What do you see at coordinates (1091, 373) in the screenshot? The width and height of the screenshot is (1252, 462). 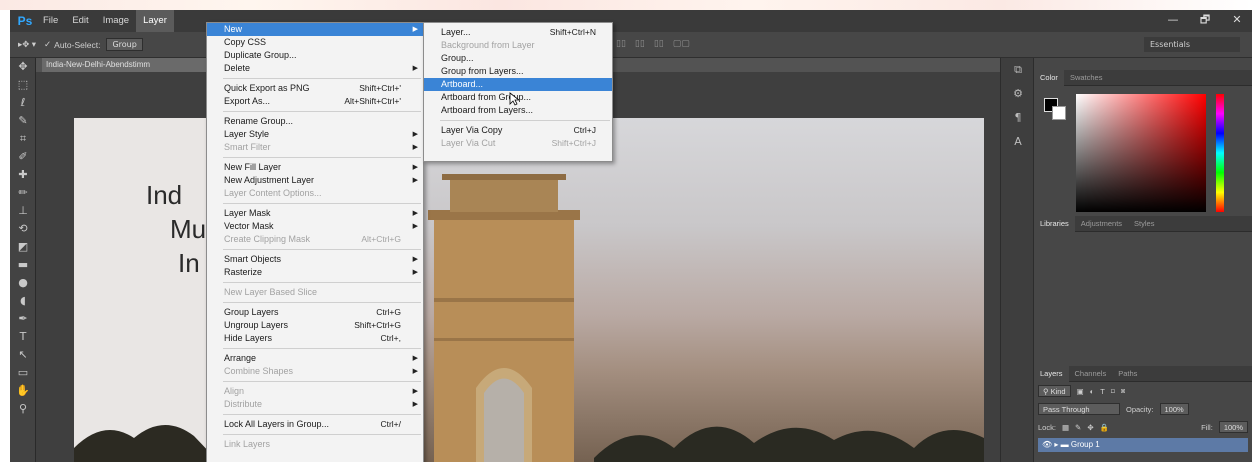 I see `tab-channels: Channels` at bounding box center [1091, 373].